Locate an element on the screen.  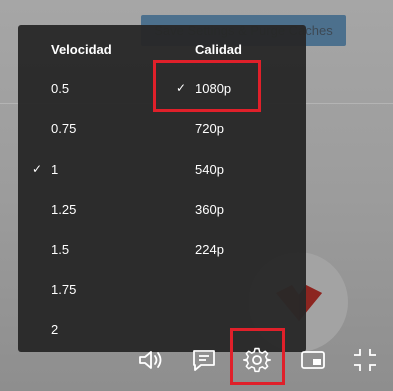
picture-in-picture-button is located at coordinates (313, 360).